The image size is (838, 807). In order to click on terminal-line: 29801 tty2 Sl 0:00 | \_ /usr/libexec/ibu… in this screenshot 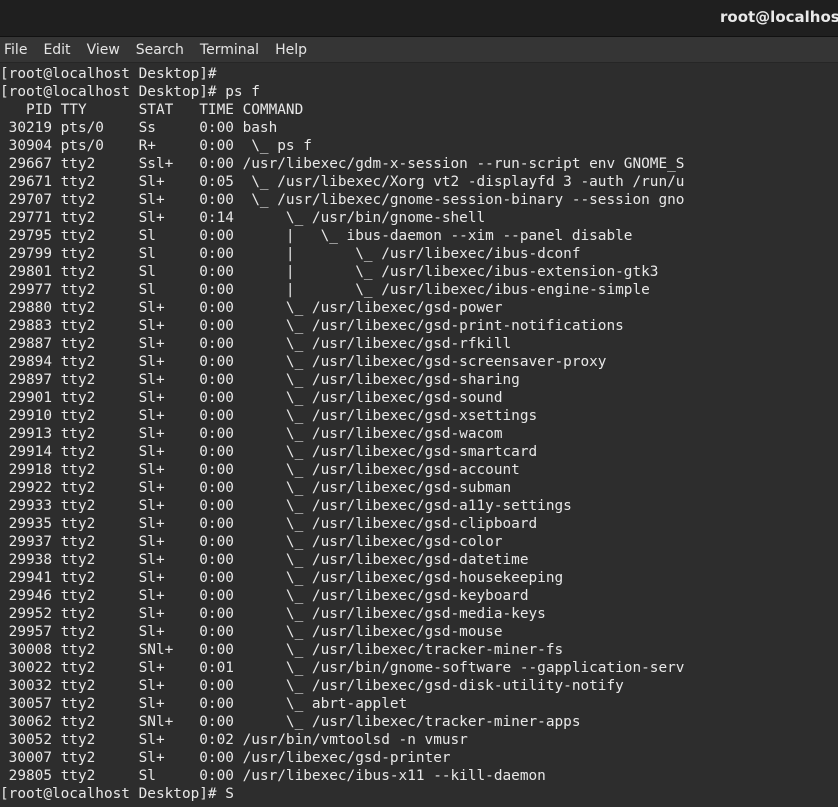, I will do `click(329, 272)`.